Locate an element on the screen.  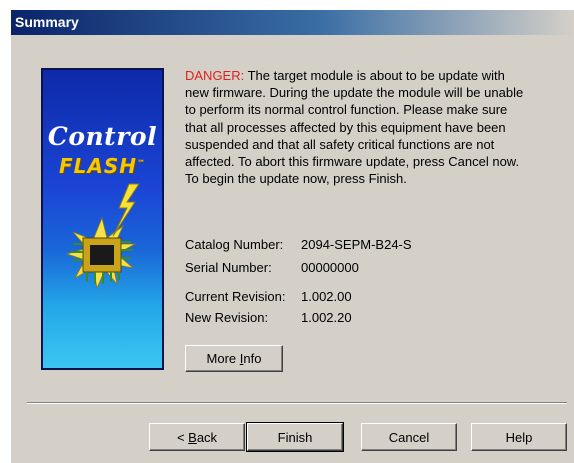
cancel-label: Cancel is located at coordinates (409, 437).